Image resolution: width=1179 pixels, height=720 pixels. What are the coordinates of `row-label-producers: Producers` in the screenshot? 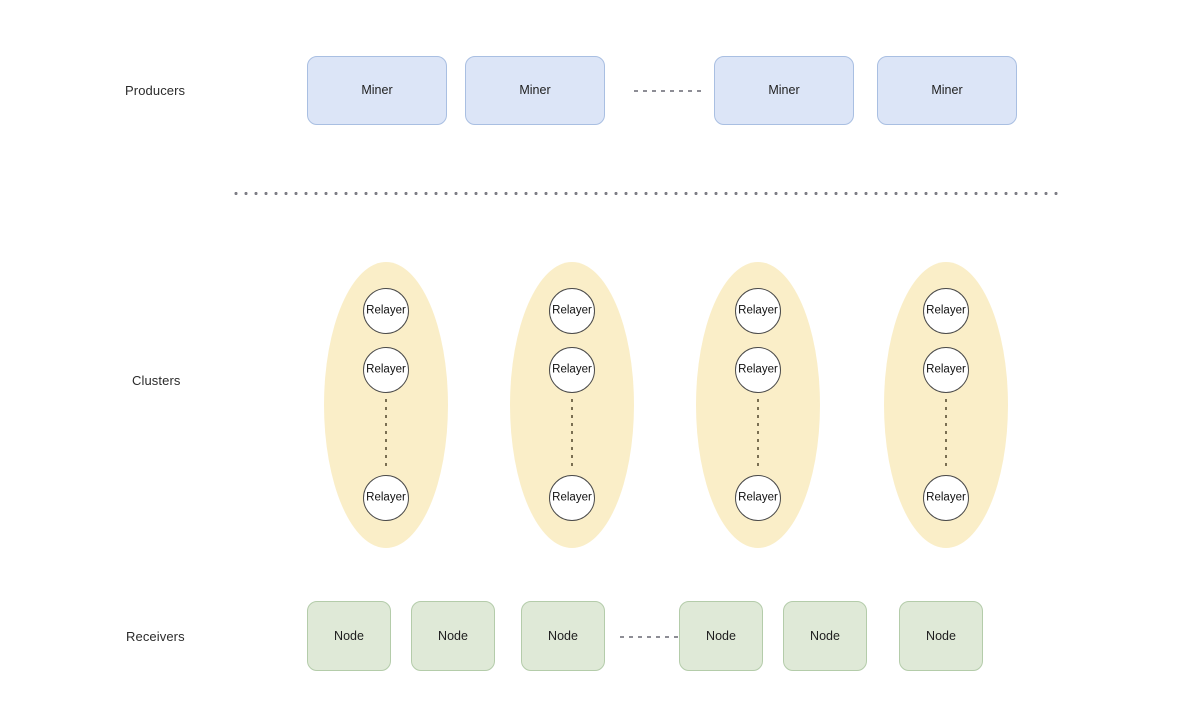 It's located at (155, 90).